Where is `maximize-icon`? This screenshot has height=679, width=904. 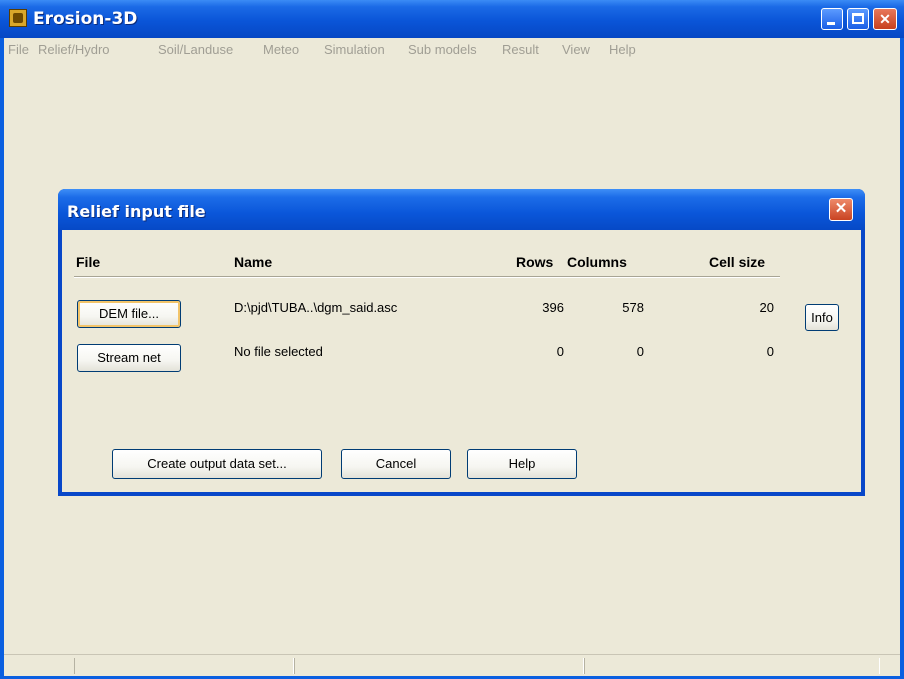 maximize-icon is located at coordinates (858, 18).